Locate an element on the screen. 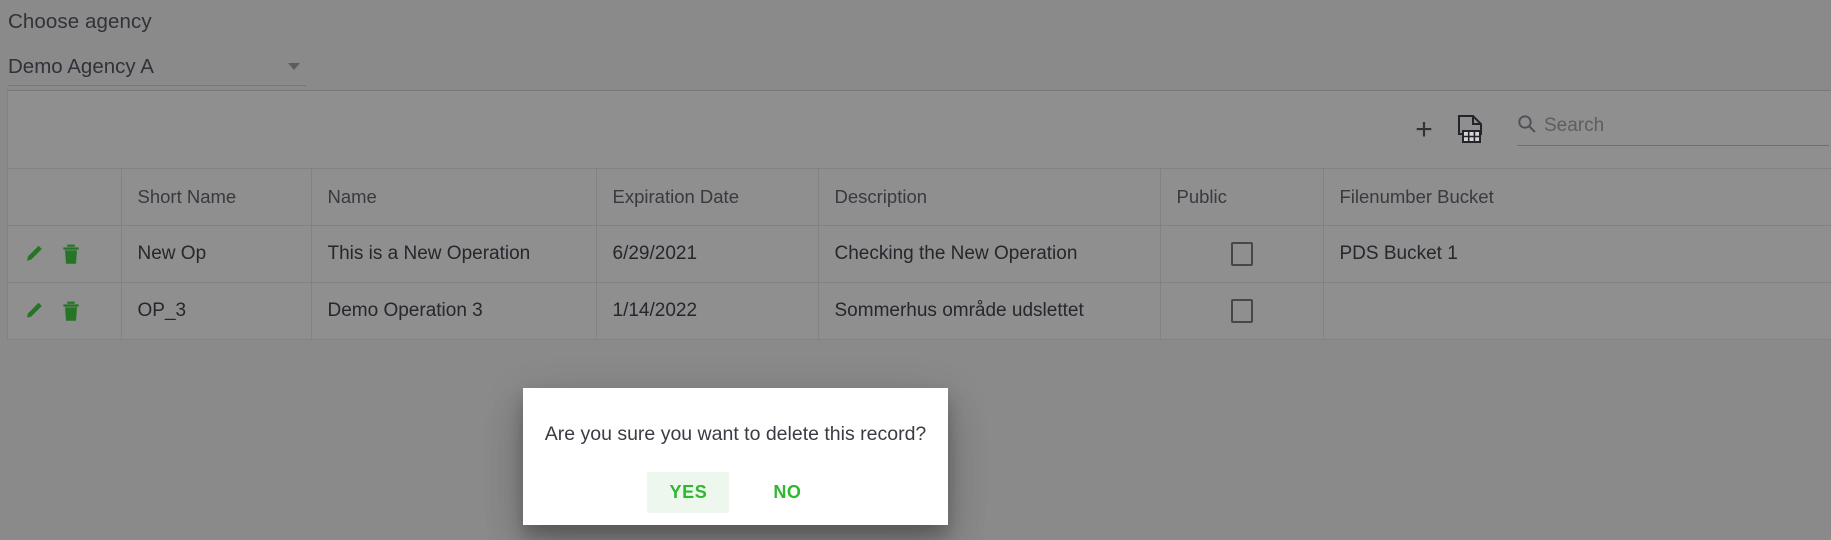 The height and width of the screenshot is (540, 1831). cancel-no-button: NO is located at coordinates (787, 492).